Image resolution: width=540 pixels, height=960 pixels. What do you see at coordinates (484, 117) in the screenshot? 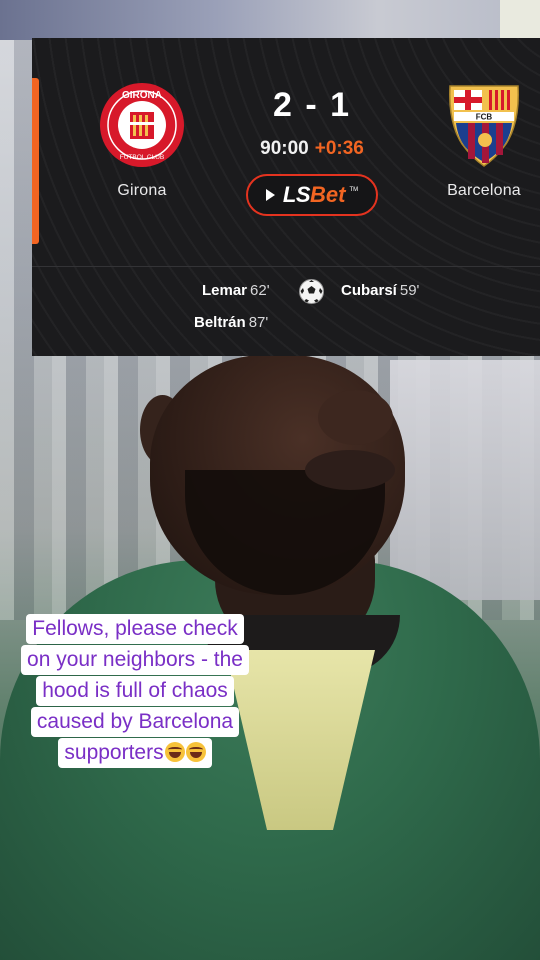
I see `barcelona-crest-label: FCB` at bounding box center [484, 117].